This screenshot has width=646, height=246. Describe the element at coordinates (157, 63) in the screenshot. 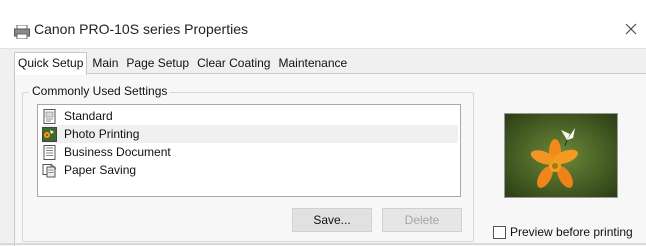

I see `tab-page-setup: Page Setup` at that location.